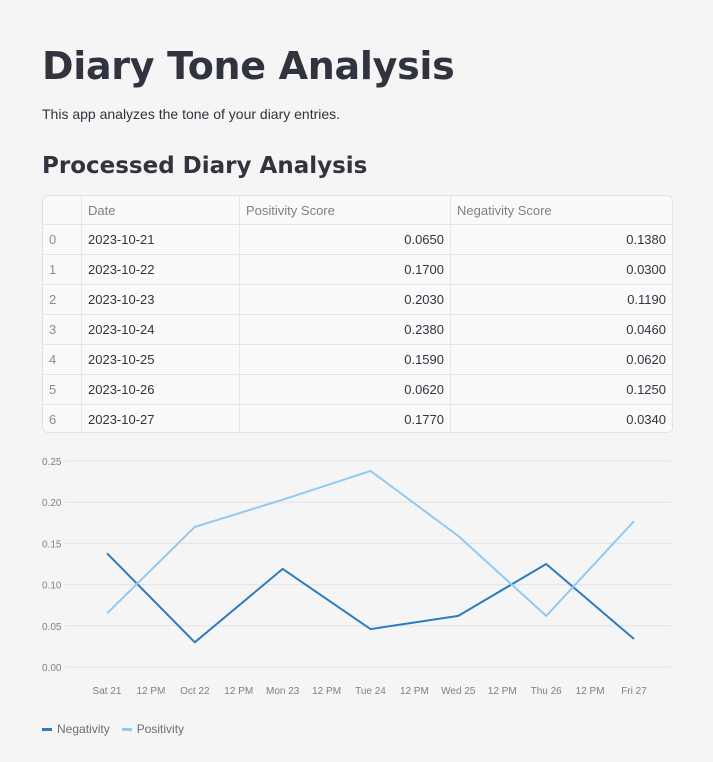  I want to click on cell-negativity: 0.1190, so click(561, 299).